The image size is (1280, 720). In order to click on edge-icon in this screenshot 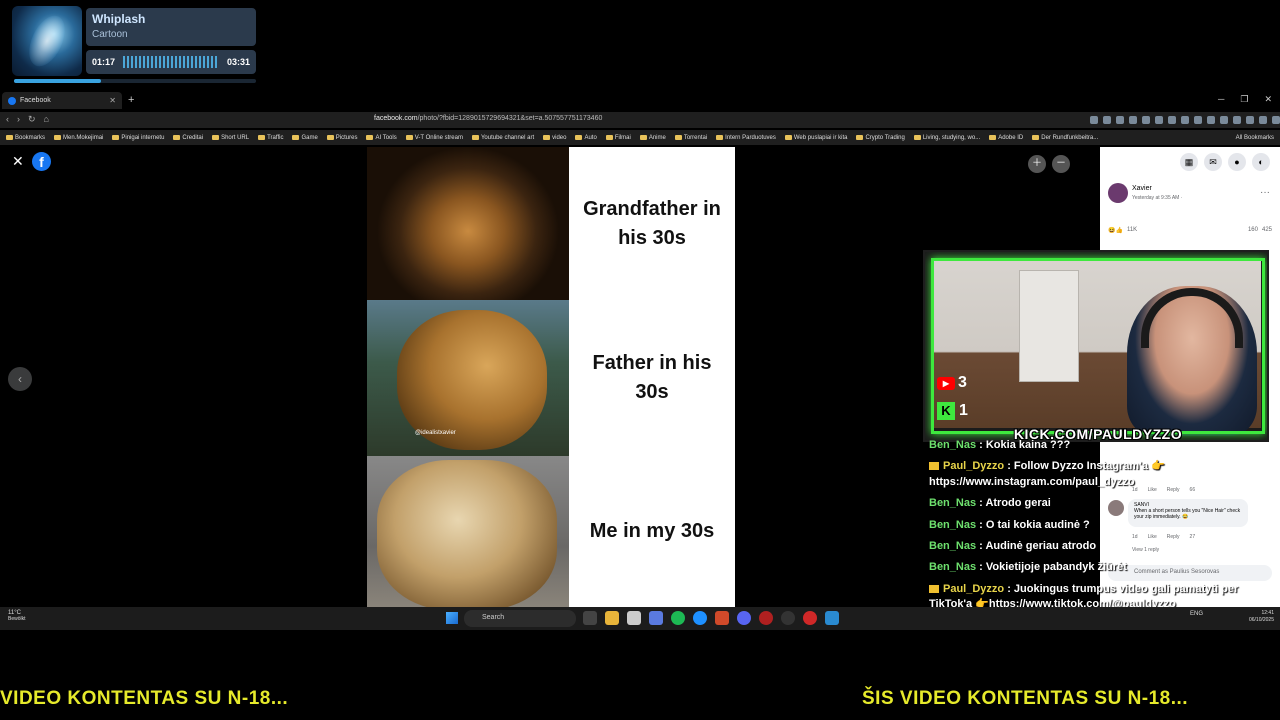, I will do `click(700, 618)`.